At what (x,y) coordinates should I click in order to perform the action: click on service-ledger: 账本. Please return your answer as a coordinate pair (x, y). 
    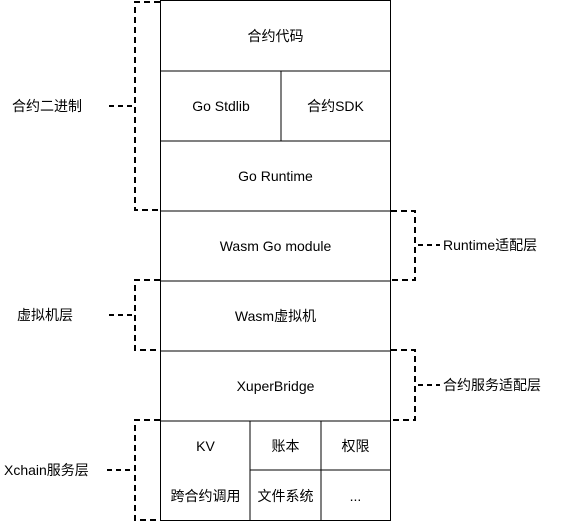
    Looking at the image, I should click on (285, 445).